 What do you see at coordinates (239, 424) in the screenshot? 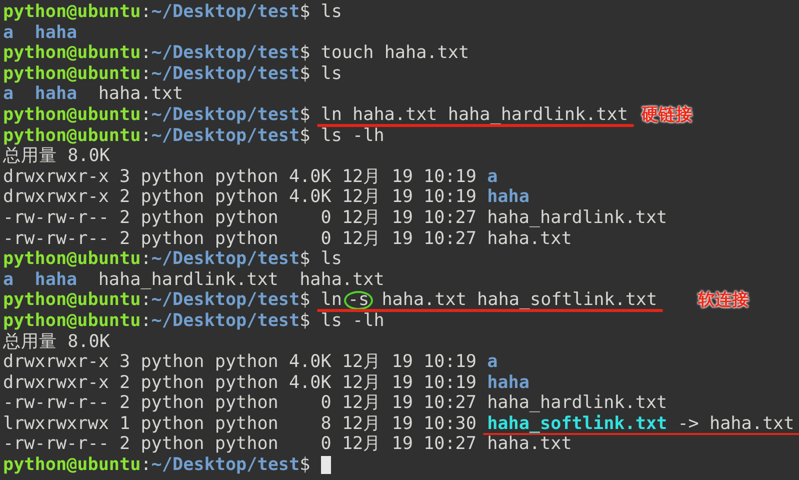
I see `listing-details: lrwxrwxrwx 1 python python 8 12月 19 10:30` at bounding box center [239, 424].